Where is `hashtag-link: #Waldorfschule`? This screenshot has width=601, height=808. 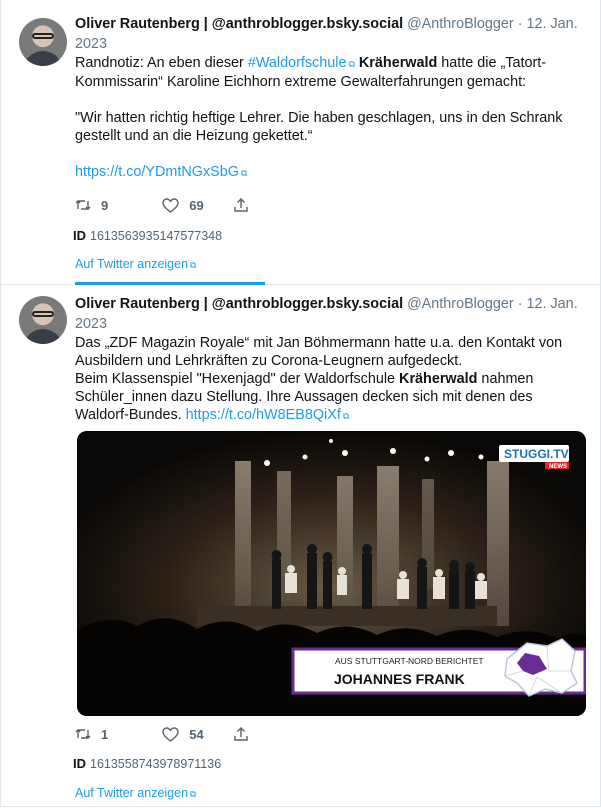 hashtag-link: #Waldorfschule is located at coordinates (297, 63).